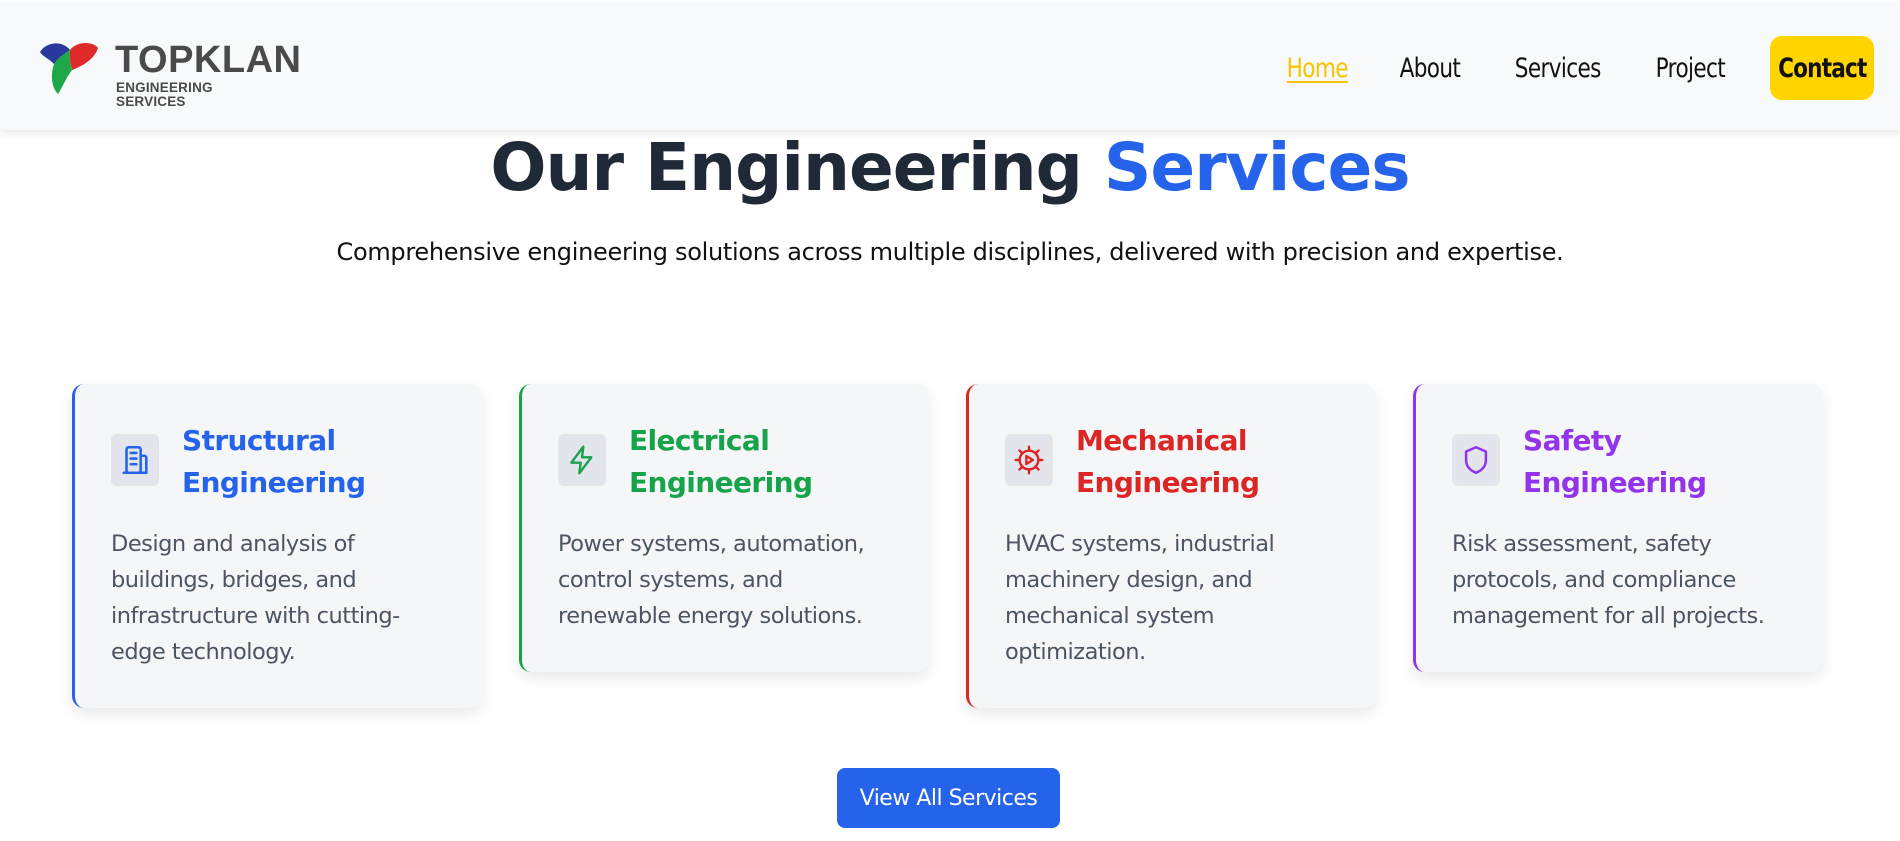  Describe the element at coordinates (135, 460) in the screenshot. I see `building-icon` at that location.